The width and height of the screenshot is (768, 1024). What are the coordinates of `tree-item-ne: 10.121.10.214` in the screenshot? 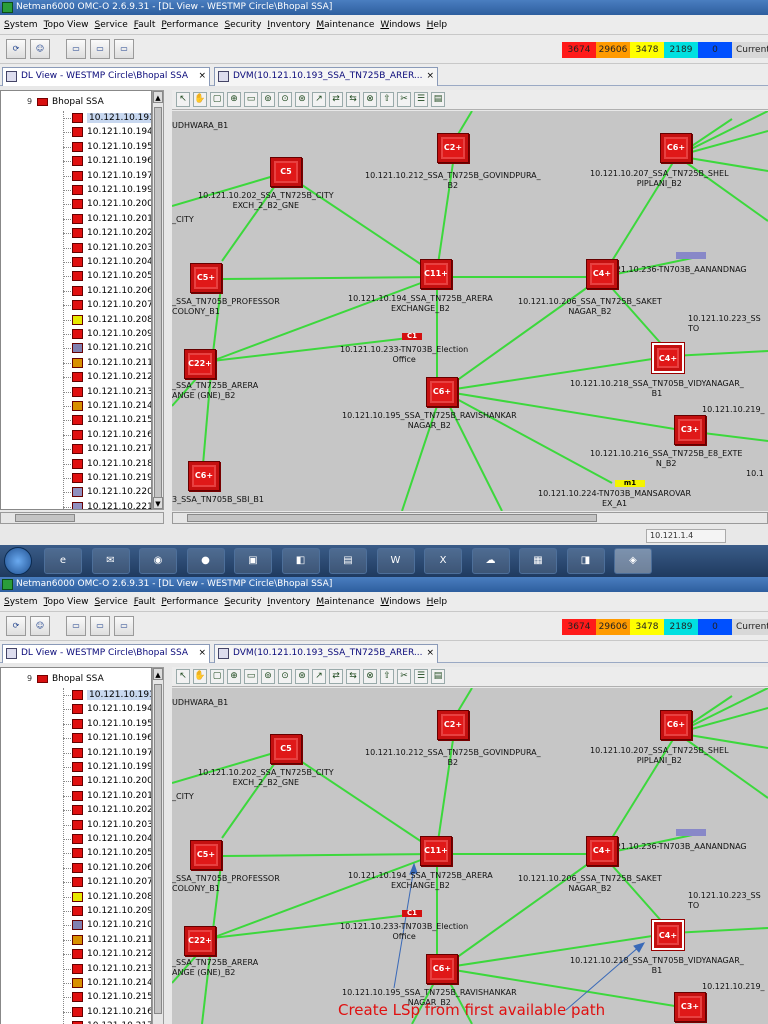 It's located at (107, 983).